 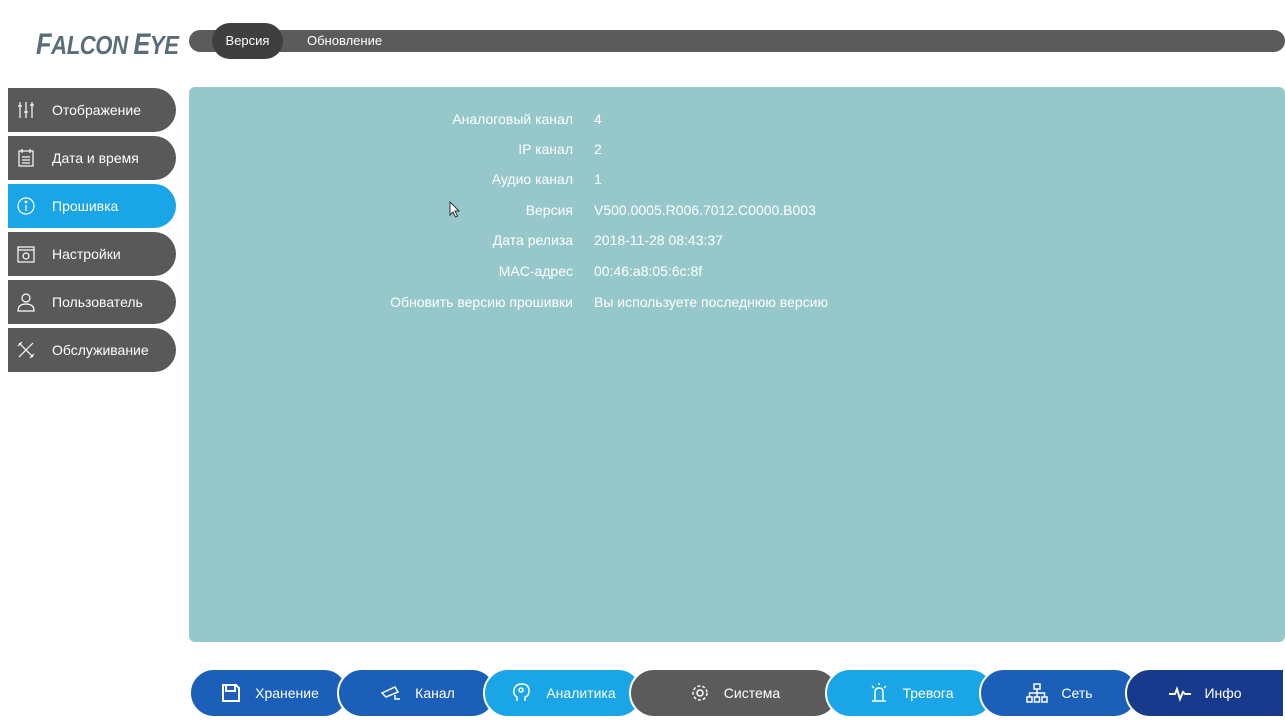 I want to click on sidebar-item-user: Пользователь, so click(x=92, y=302).